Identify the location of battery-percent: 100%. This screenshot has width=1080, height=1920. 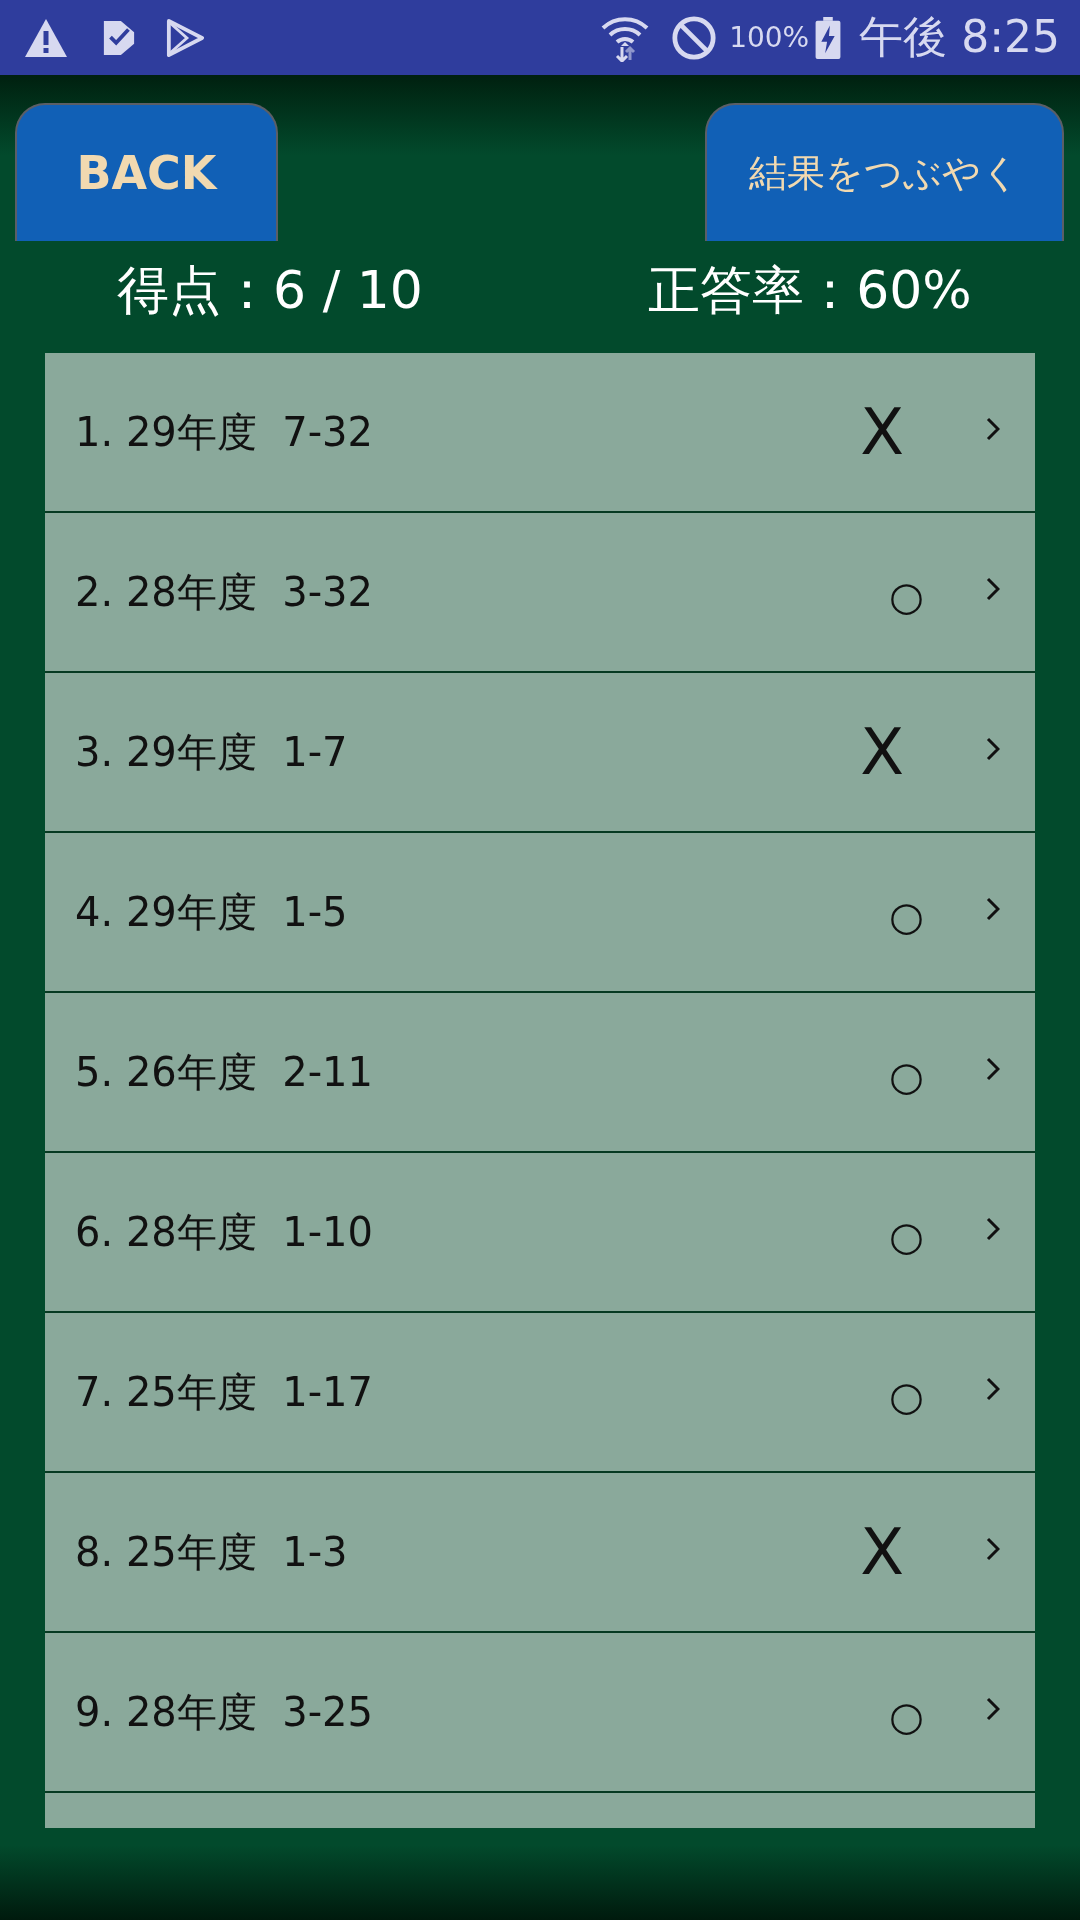
(769, 37).